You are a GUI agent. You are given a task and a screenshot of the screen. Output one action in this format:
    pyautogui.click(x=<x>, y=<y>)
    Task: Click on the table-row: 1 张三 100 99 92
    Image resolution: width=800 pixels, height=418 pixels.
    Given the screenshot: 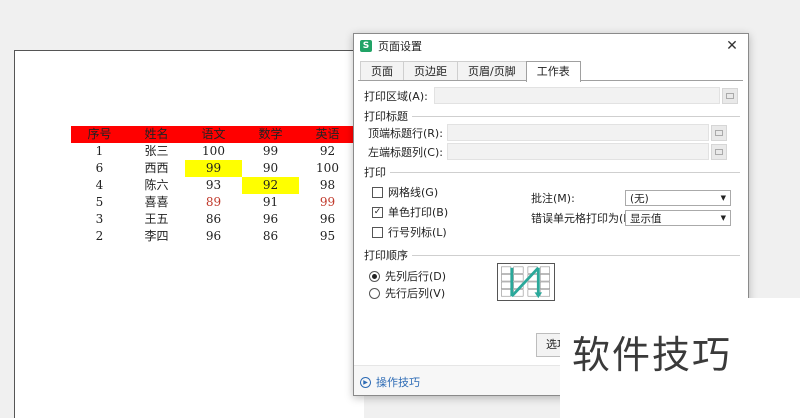 What is the action you would take?
    pyautogui.click(x=213, y=151)
    